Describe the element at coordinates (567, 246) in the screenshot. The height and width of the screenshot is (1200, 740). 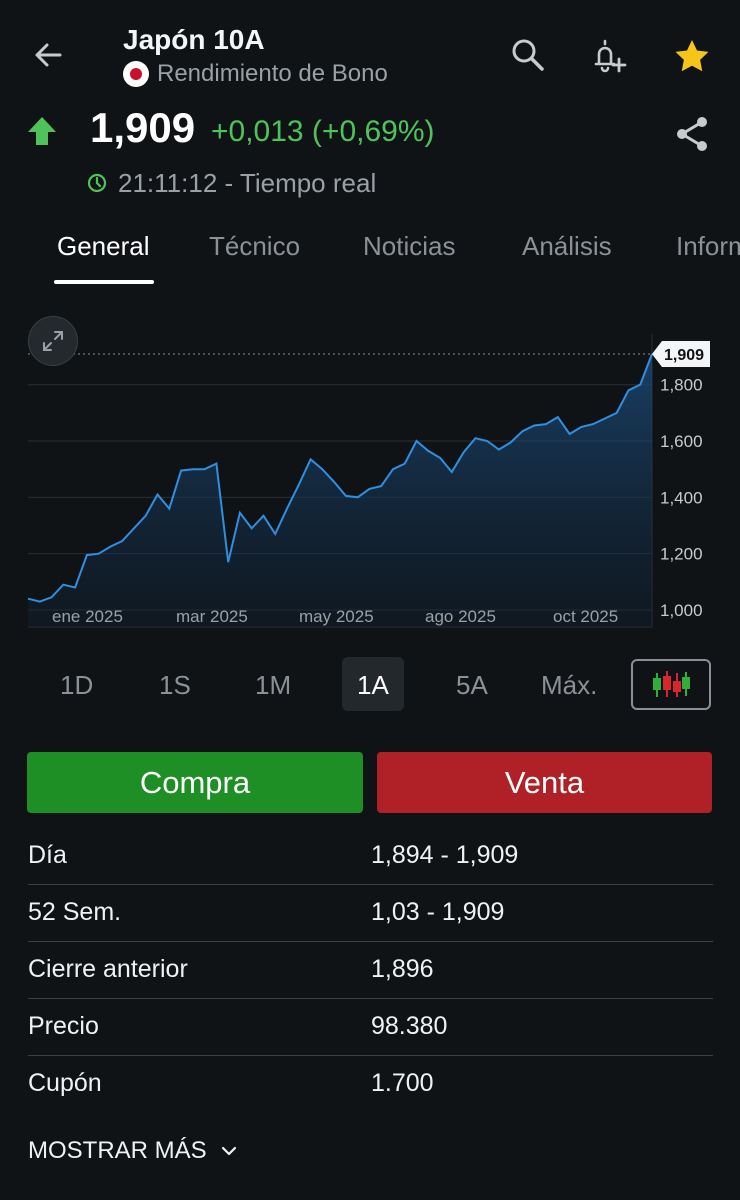
I see `tab-analisis: Análisis` at that location.